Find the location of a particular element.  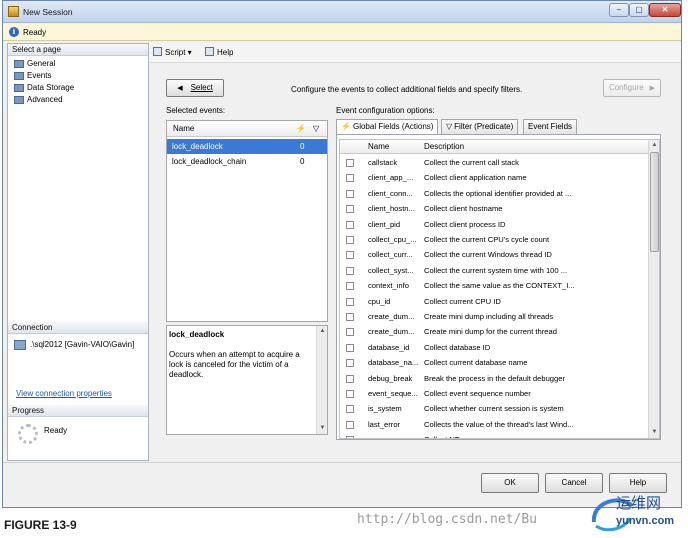

field-row: cpu_id Collect current CPU ID is located at coordinates (499, 301).